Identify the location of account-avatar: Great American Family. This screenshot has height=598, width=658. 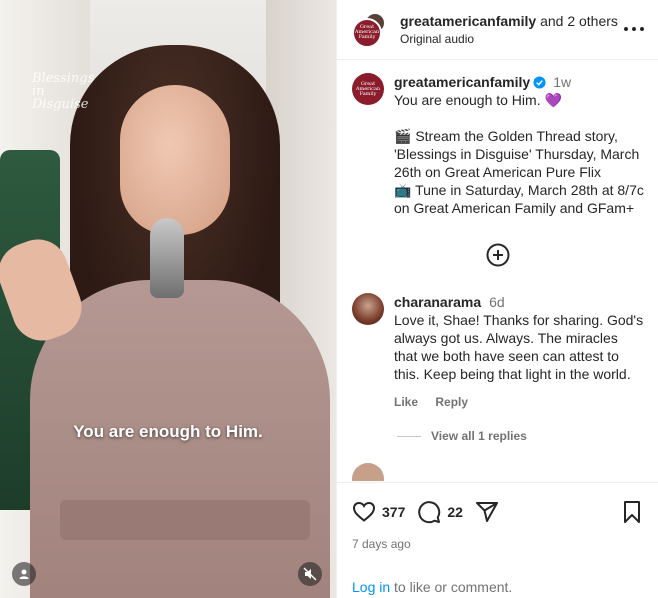
(367, 32).